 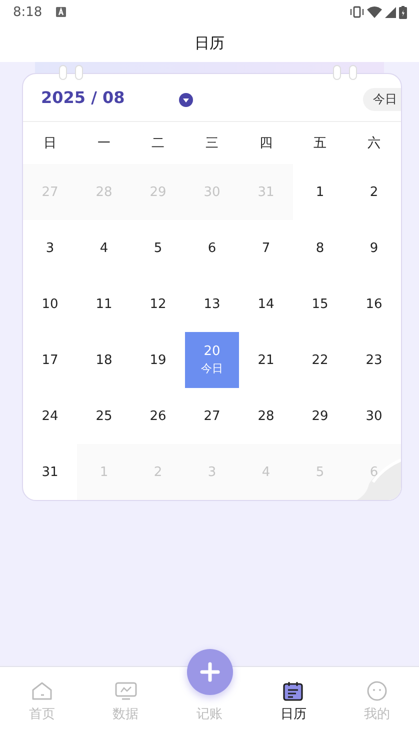 What do you see at coordinates (104, 144) in the screenshot?
I see `weekday-label: 一` at bounding box center [104, 144].